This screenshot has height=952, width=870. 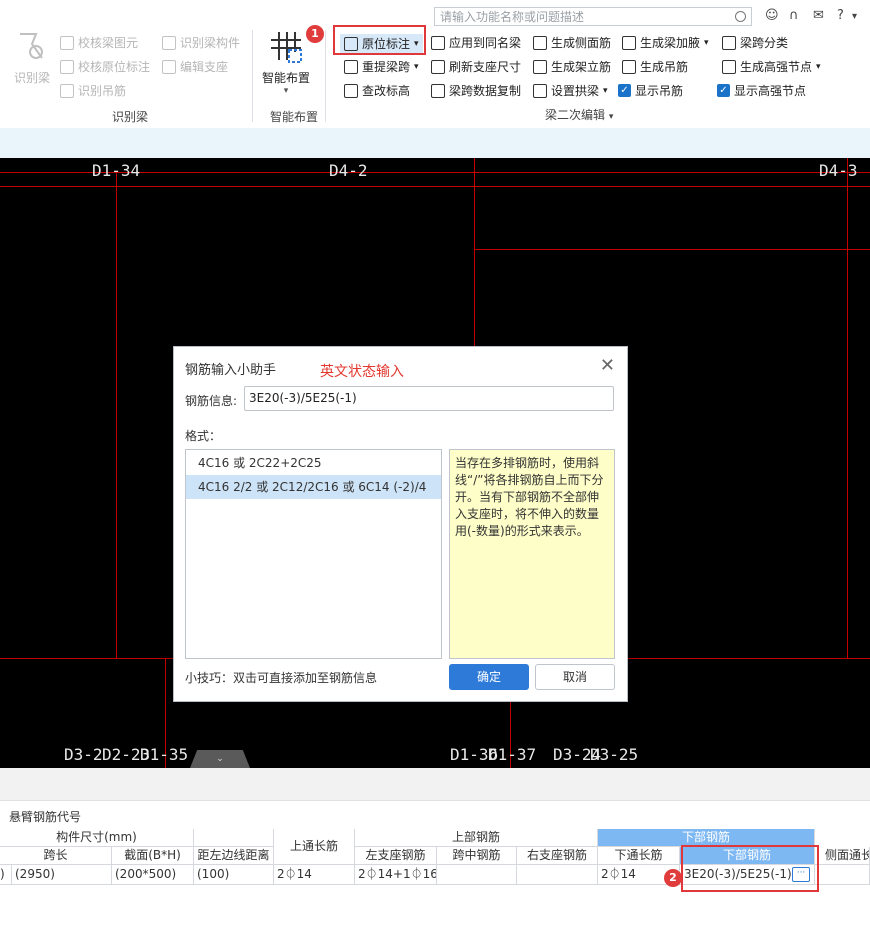 I want to click on span-classify-button: 梁跨分类, so click(x=755, y=42).